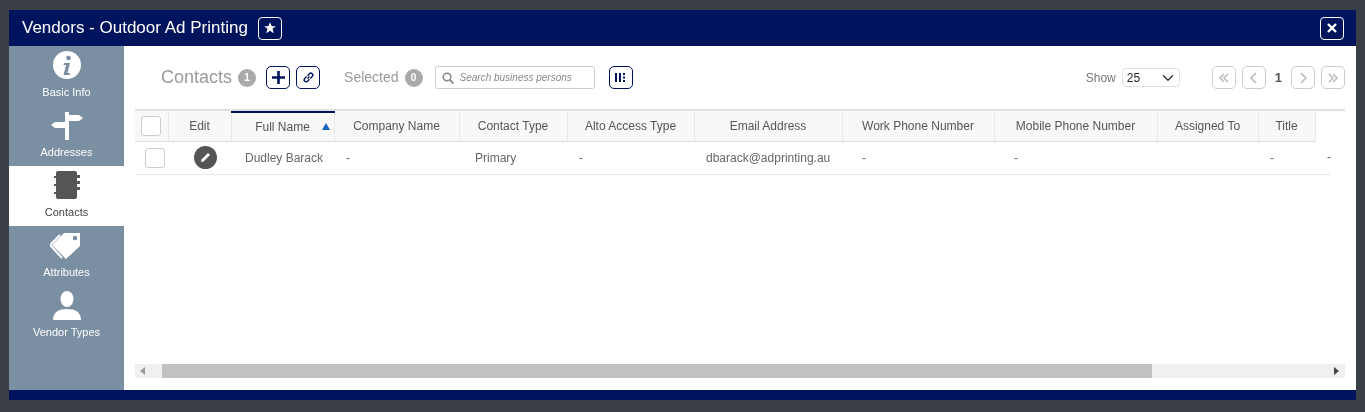  I want to click on star-icon, so click(269, 28).